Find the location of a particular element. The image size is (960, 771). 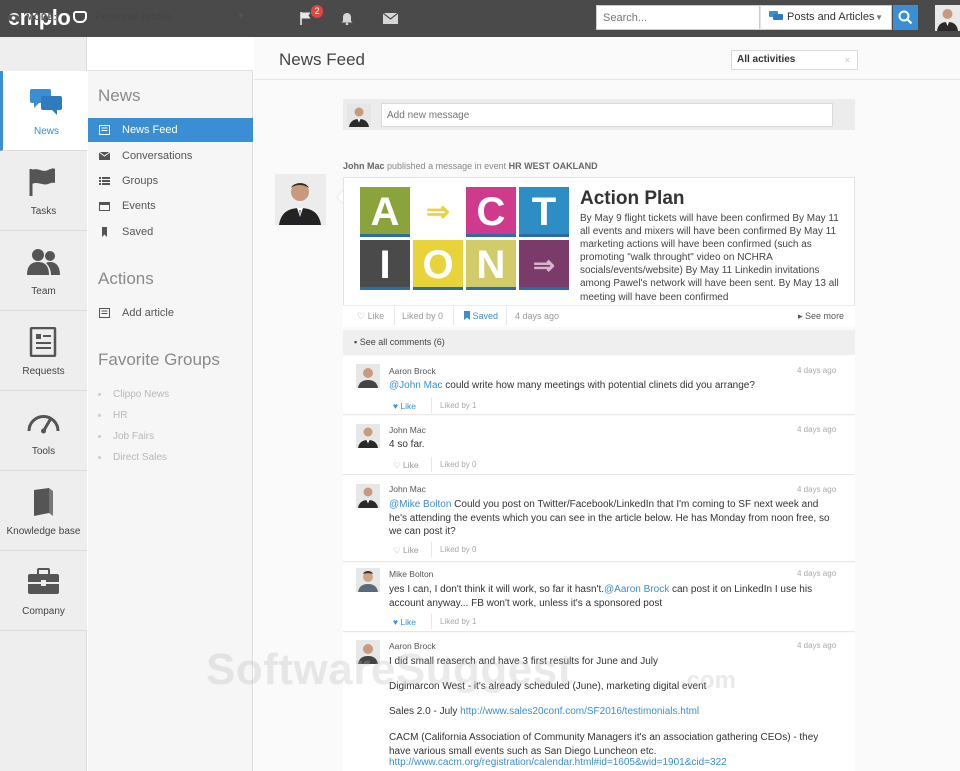

arrow-icon: ⇒ is located at coordinates (544, 265).